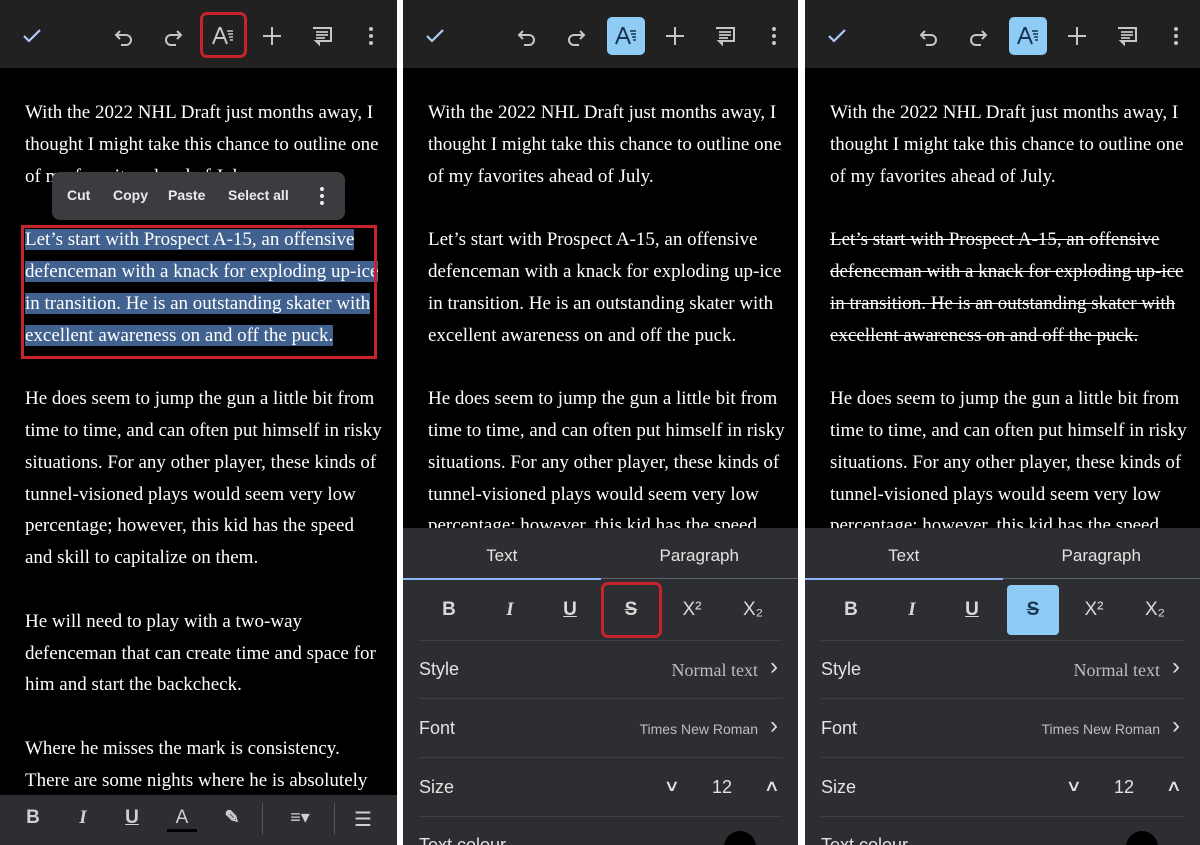 Image resolution: width=1200 pixels, height=845 pixels. What do you see at coordinates (1002, 34) in the screenshot?
I see `top-toolbar` at bounding box center [1002, 34].